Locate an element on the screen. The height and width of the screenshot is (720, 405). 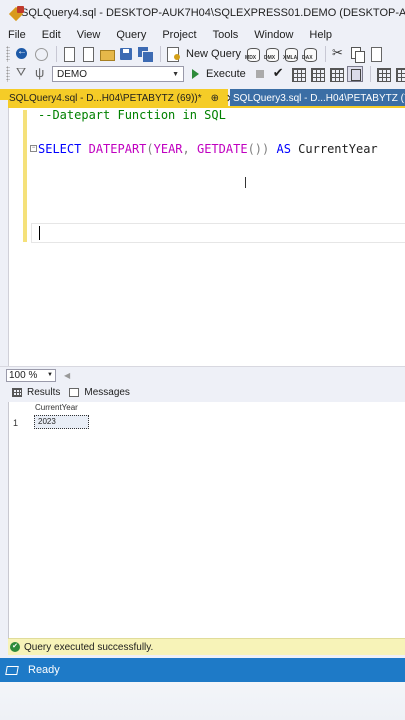
desktop-area is located at coordinates (202, 701).